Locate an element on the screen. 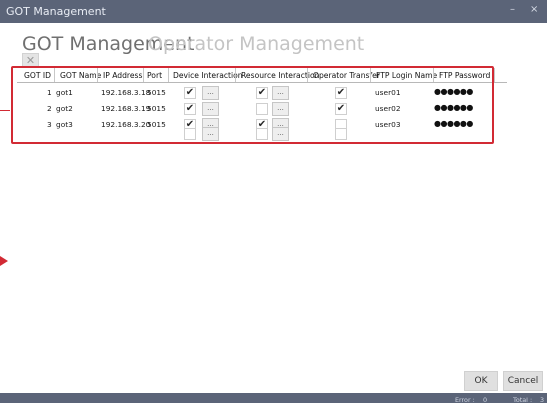 The image size is (547, 404). column-ftp-password: FTP Password is located at coordinates (464, 75).